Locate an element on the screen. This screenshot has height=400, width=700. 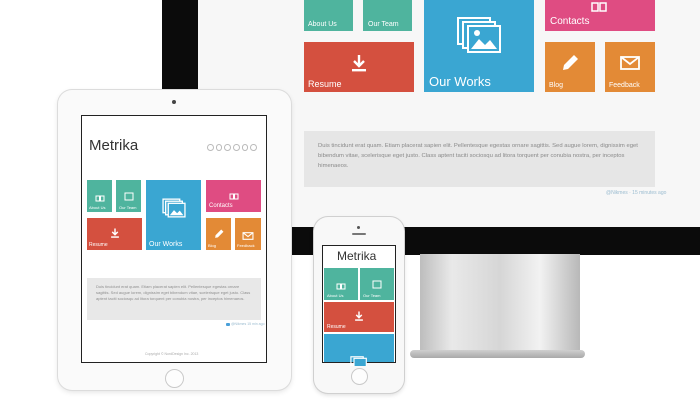
desktop-tile-contacts: Contacts is located at coordinates (600, 15).